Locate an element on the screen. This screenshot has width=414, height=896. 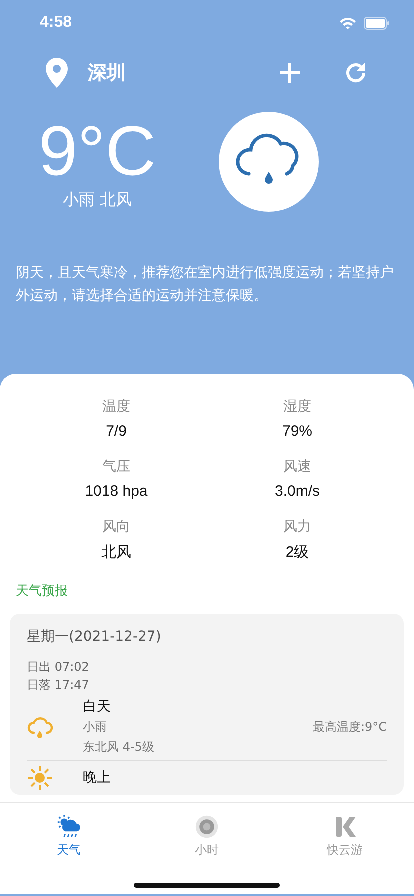
tab: 天气 is located at coordinates (69, 837).